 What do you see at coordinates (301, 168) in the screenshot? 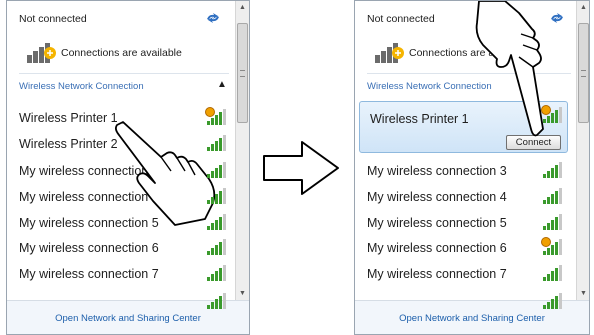
I see `right-arrow-icon` at bounding box center [301, 168].